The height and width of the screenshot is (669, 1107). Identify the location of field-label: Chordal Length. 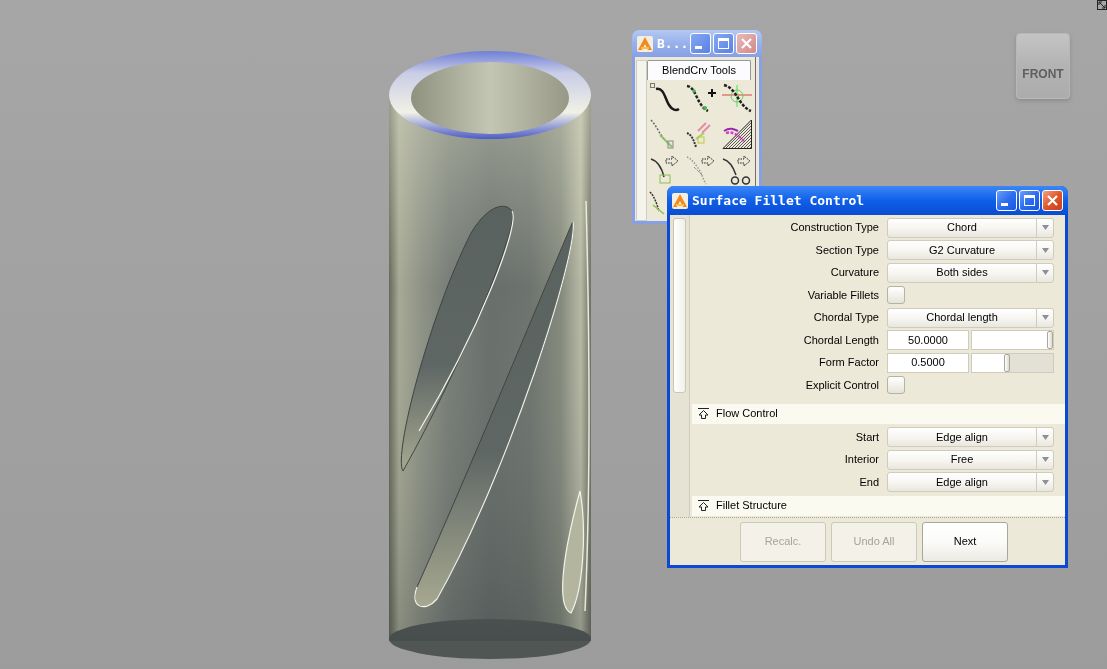
(840, 340).